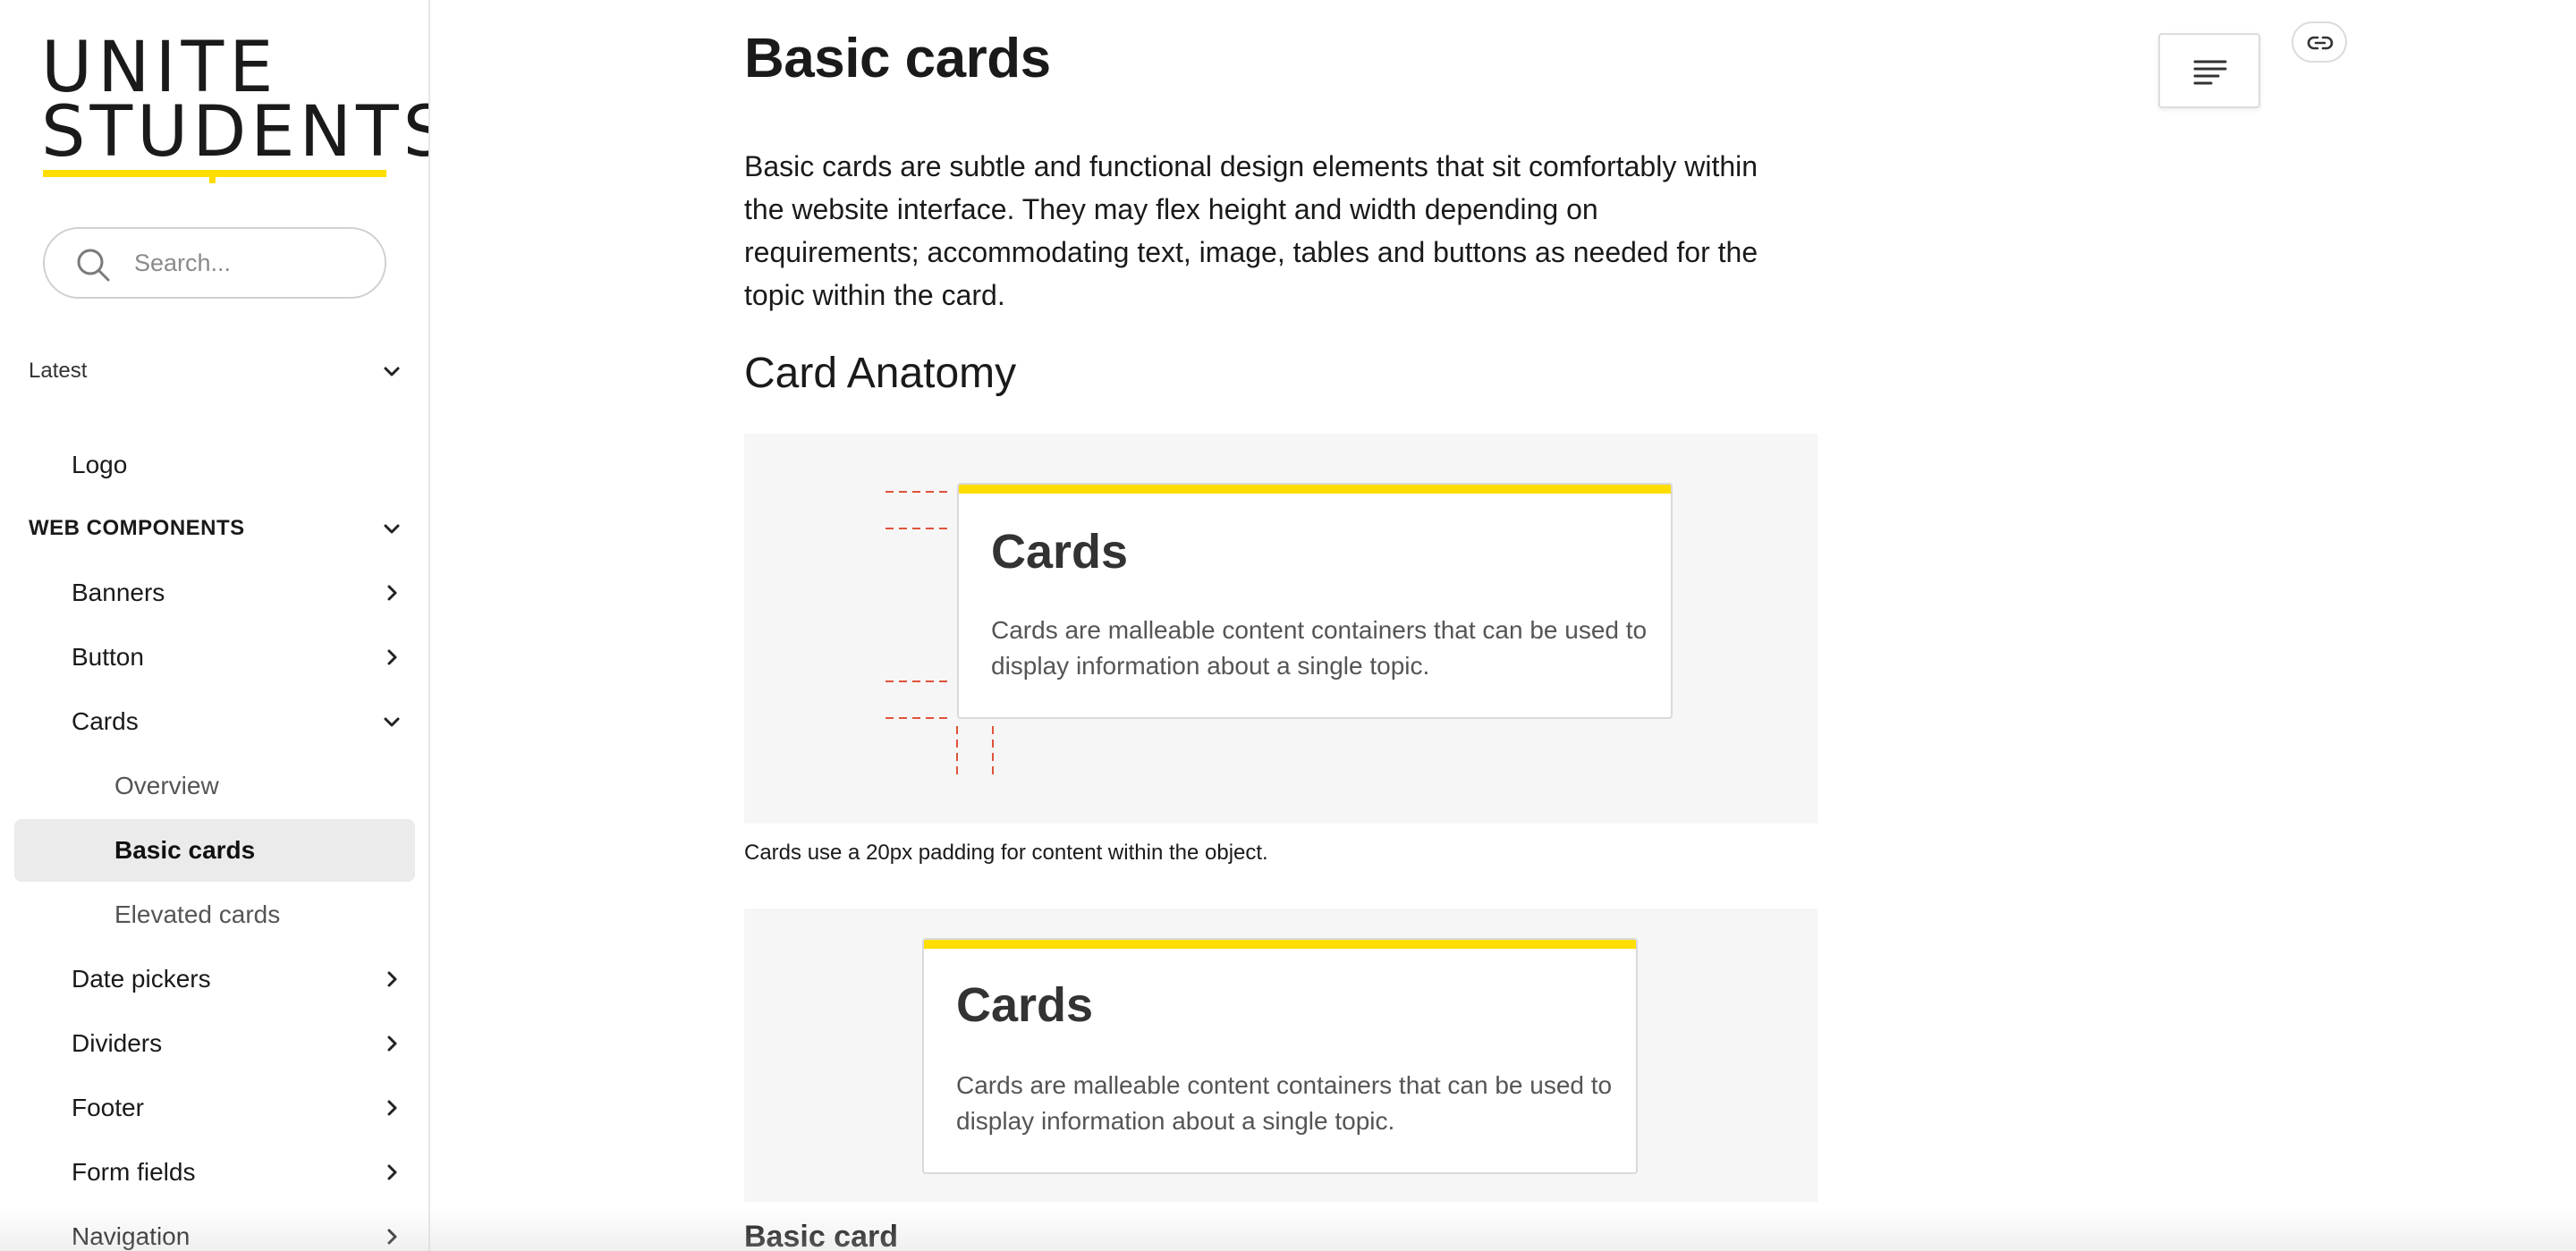 This screenshot has height=1251, width=2576. I want to click on sidebar-item-label: Logo, so click(100, 464).